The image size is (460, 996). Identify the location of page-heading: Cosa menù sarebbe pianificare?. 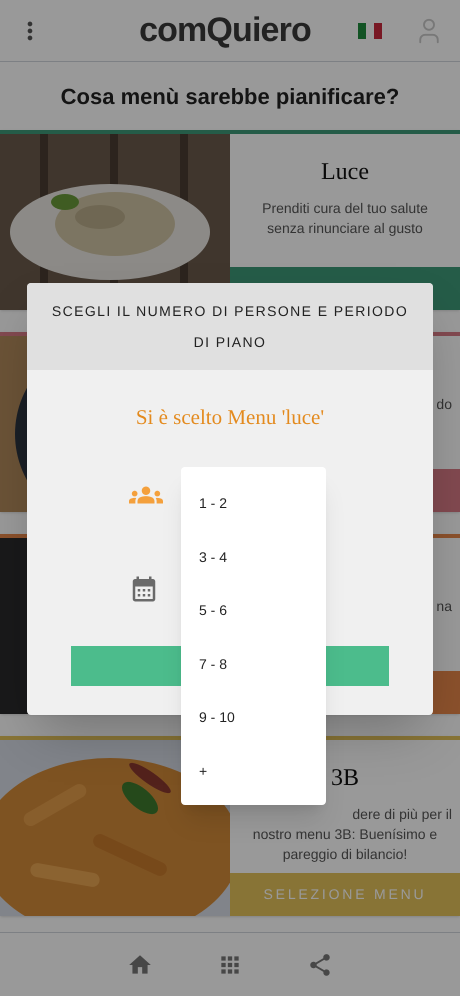
(230, 96).